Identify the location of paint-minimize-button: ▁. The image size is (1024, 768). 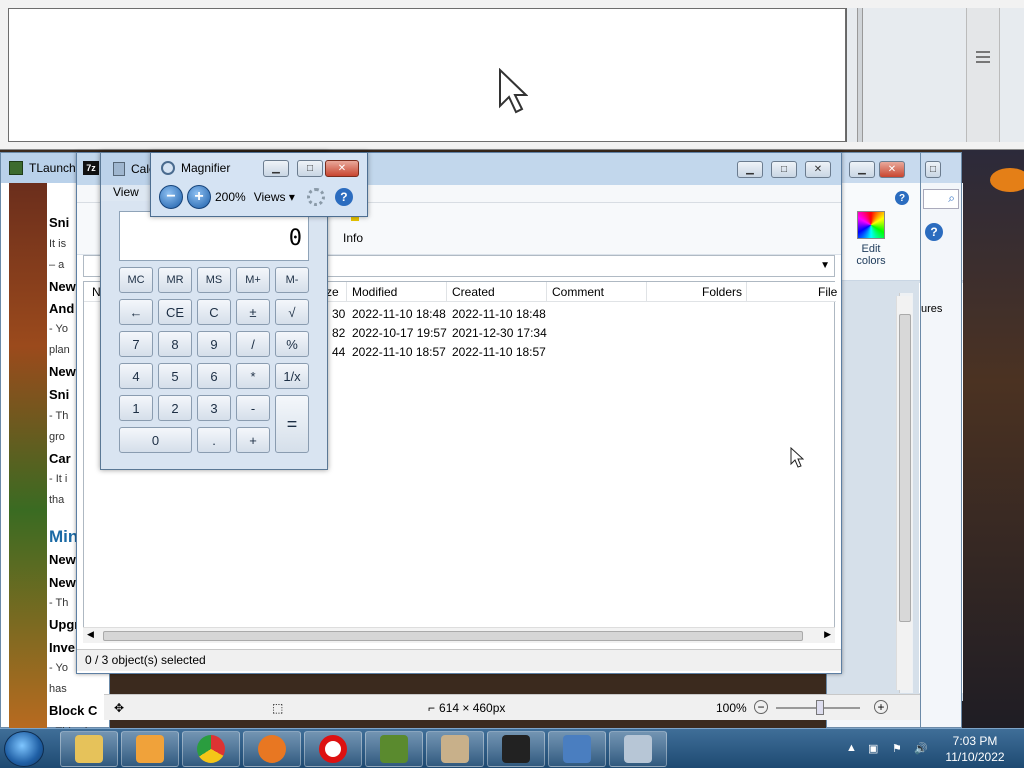
(862, 169).